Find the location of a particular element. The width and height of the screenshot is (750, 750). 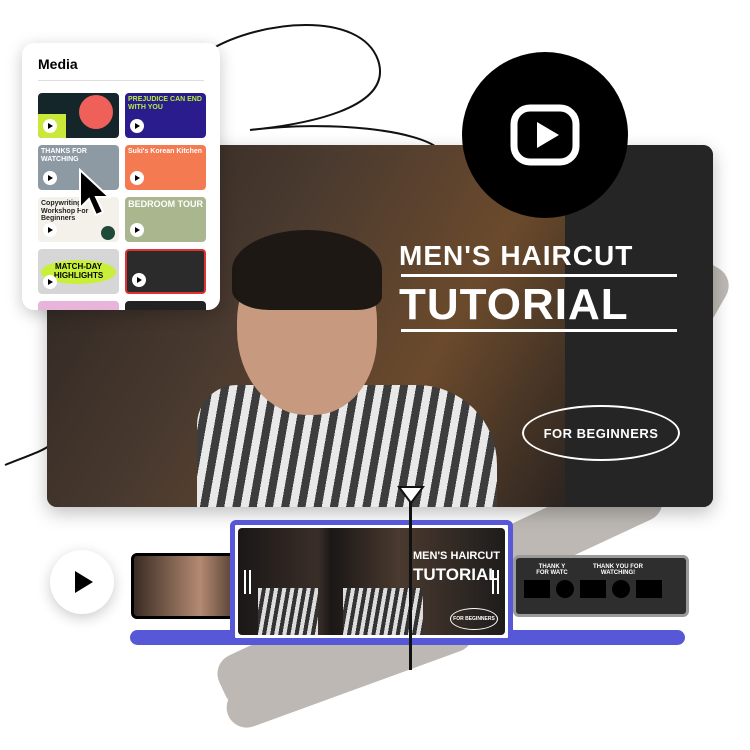

beginners-badge: FOR BEGINNERS is located at coordinates (601, 433).